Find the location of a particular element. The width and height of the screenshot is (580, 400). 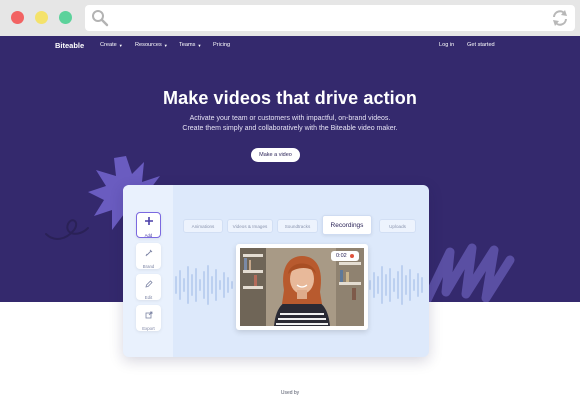

address-bar is located at coordinates (330, 18).